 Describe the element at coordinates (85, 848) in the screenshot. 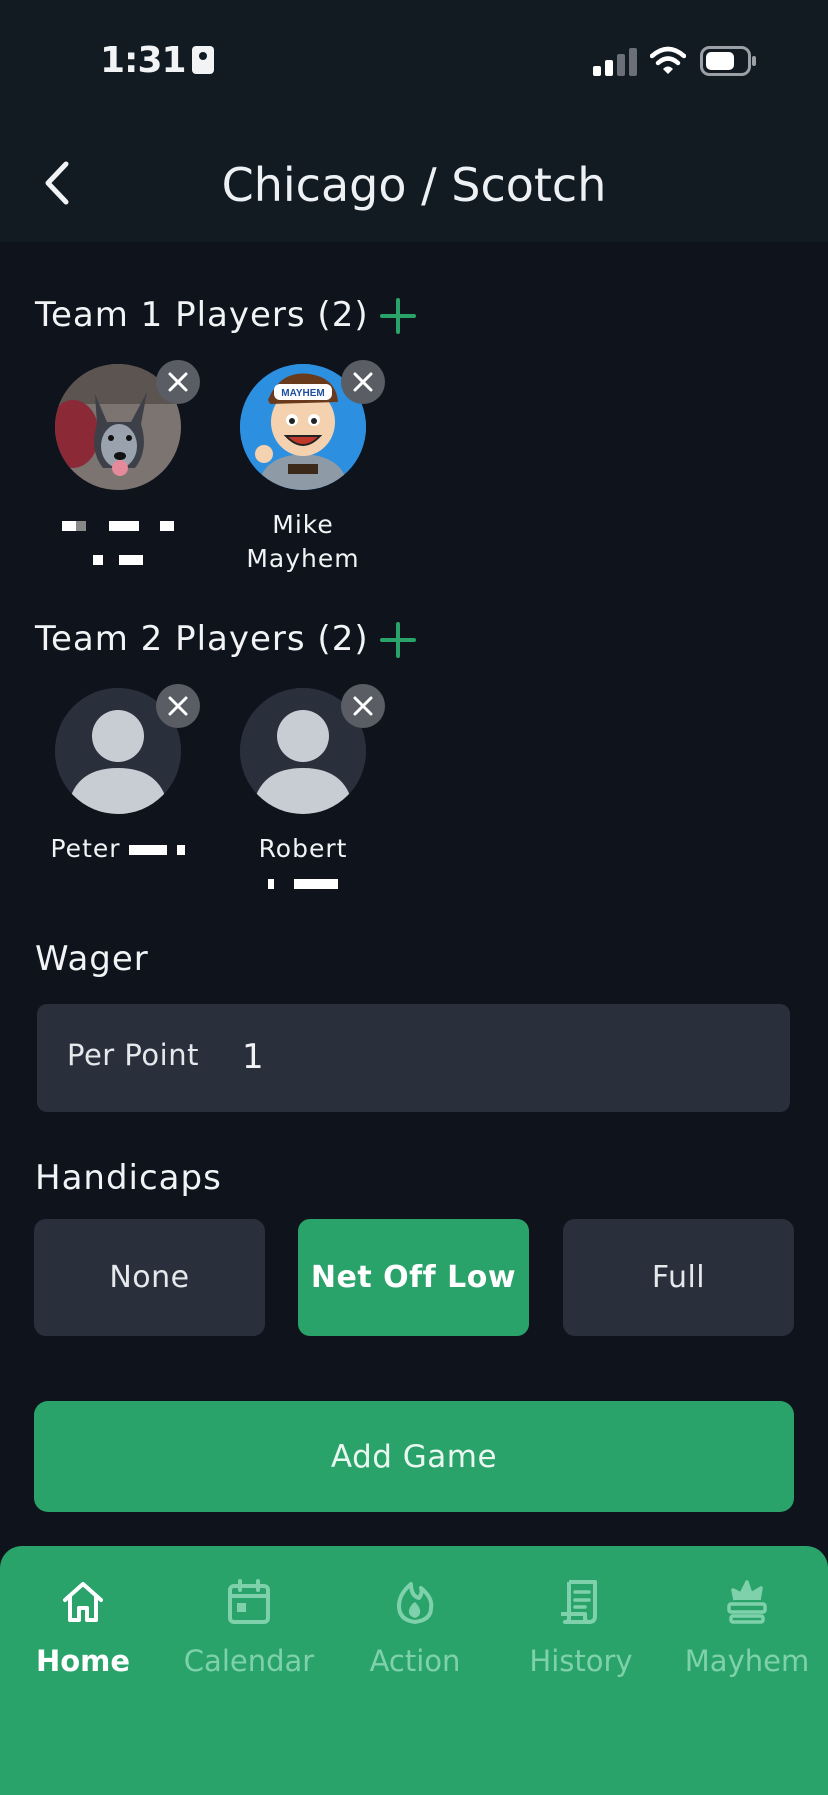

I see `player-first-name: Peter` at that location.